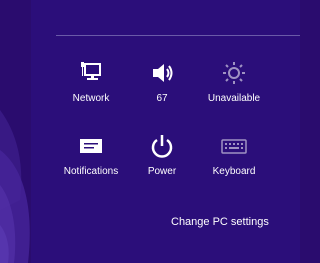 The image size is (320, 263). What do you see at coordinates (91, 71) in the screenshot?
I see `network-icon` at bounding box center [91, 71].